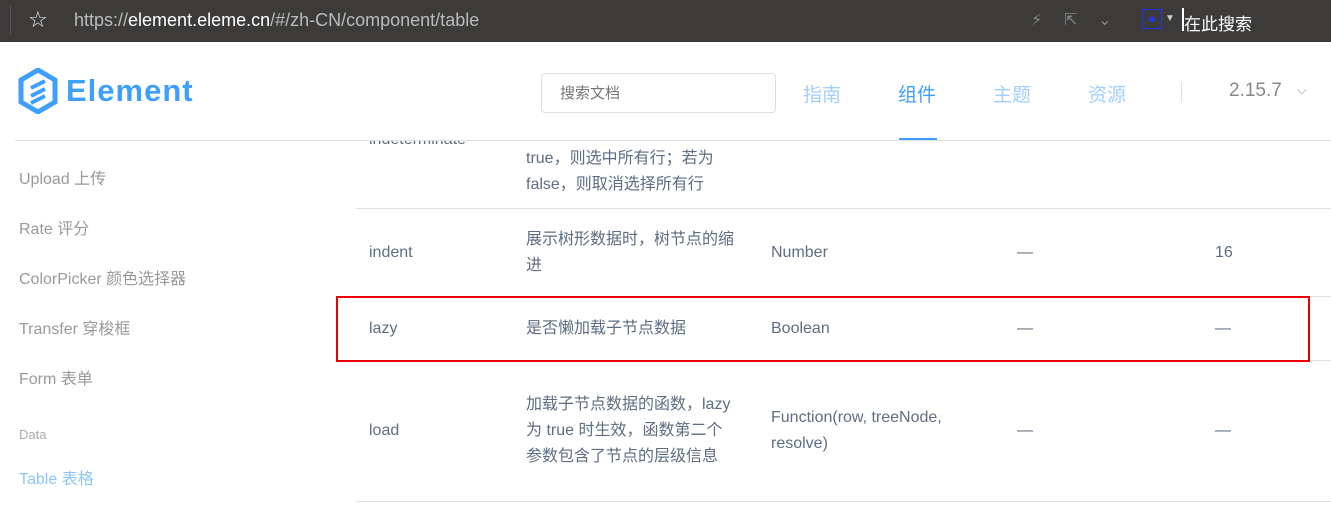  What do you see at coordinates (917, 93) in the screenshot?
I see `nav-component: 组件` at bounding box center [917, 93].